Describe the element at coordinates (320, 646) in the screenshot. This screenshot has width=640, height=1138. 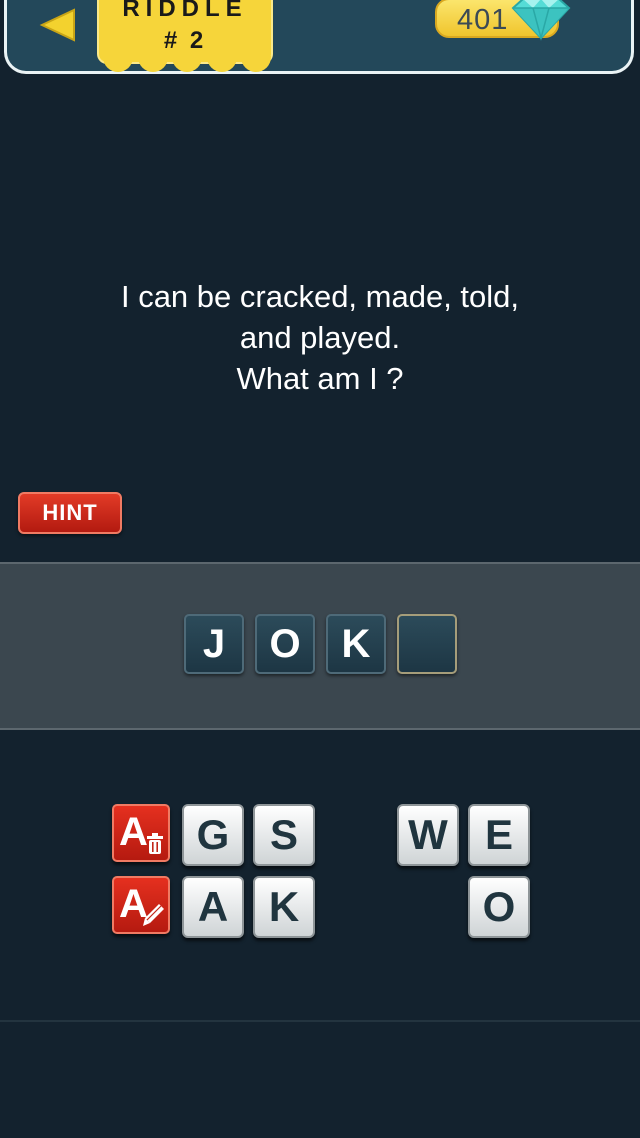
I see `answer-area: J O K` at that location.